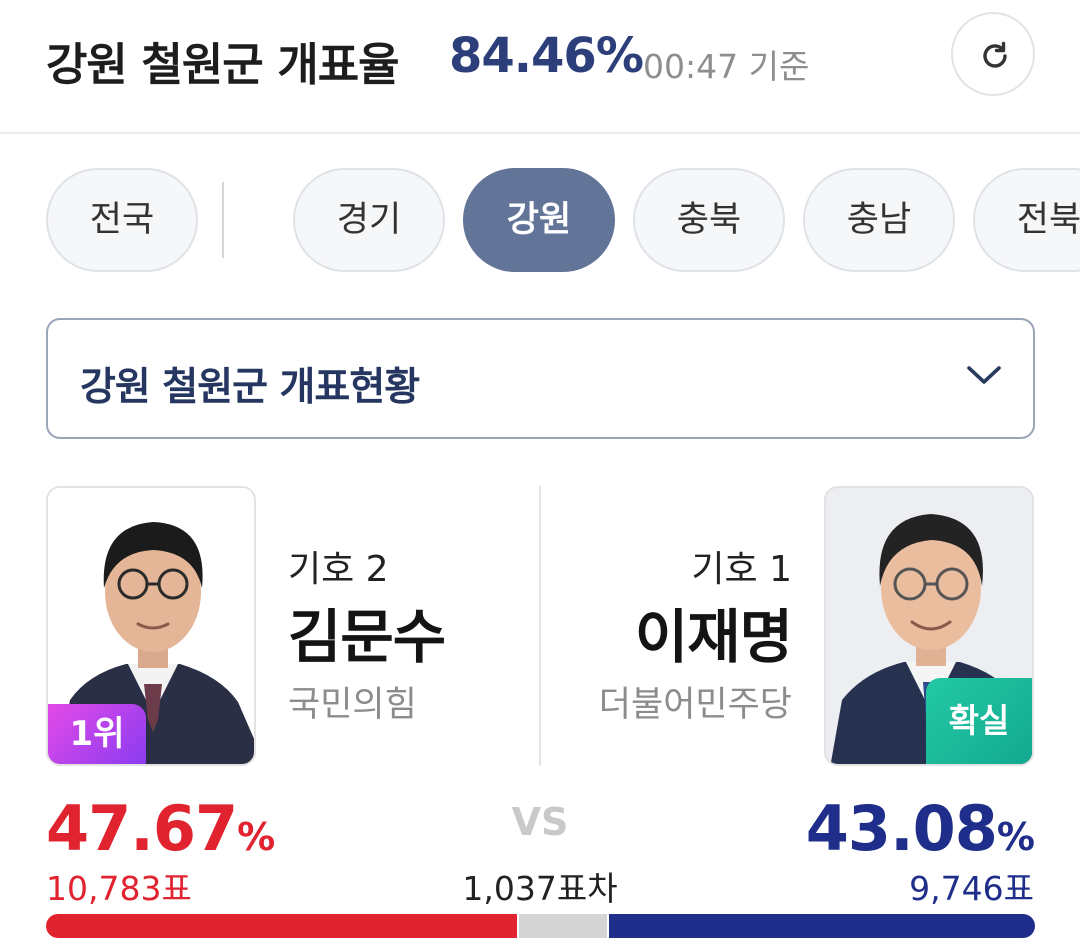 This screenshot has height=950, width=1080. I want to click on tab-jeonbuk: 전북, so click(1026, 220).